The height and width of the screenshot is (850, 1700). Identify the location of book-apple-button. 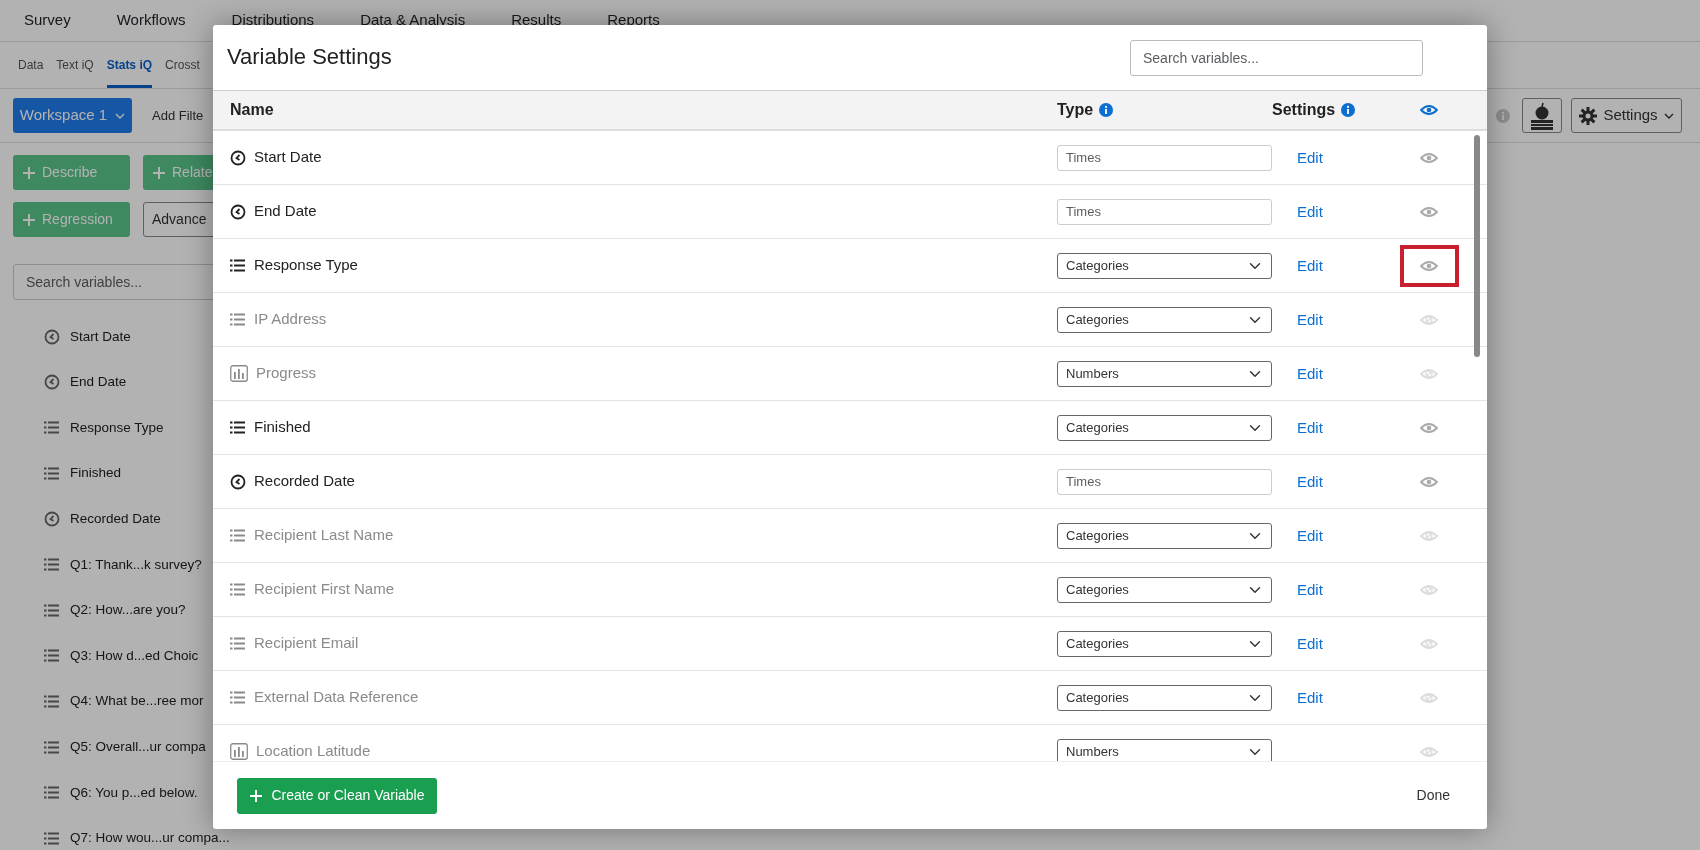
(1542, 115).